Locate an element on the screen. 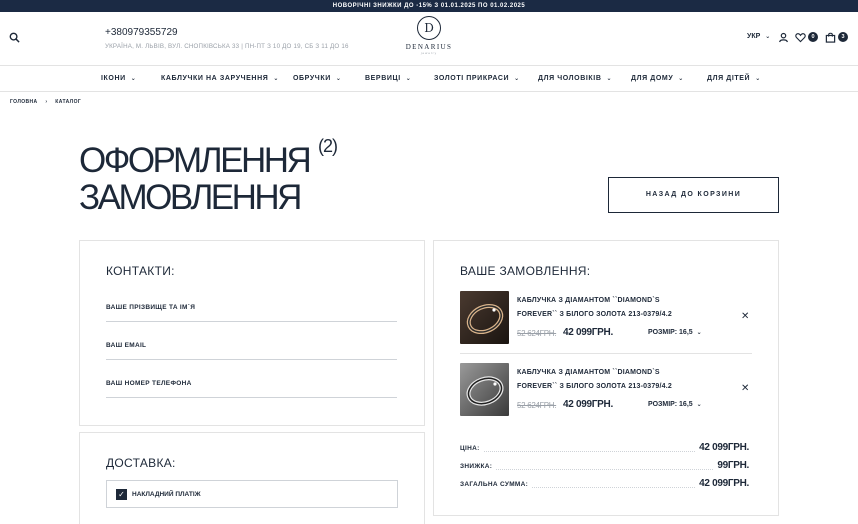  summary-label: ЗАГАЛЬНА СУММА: is located at coordinates (496, 484).